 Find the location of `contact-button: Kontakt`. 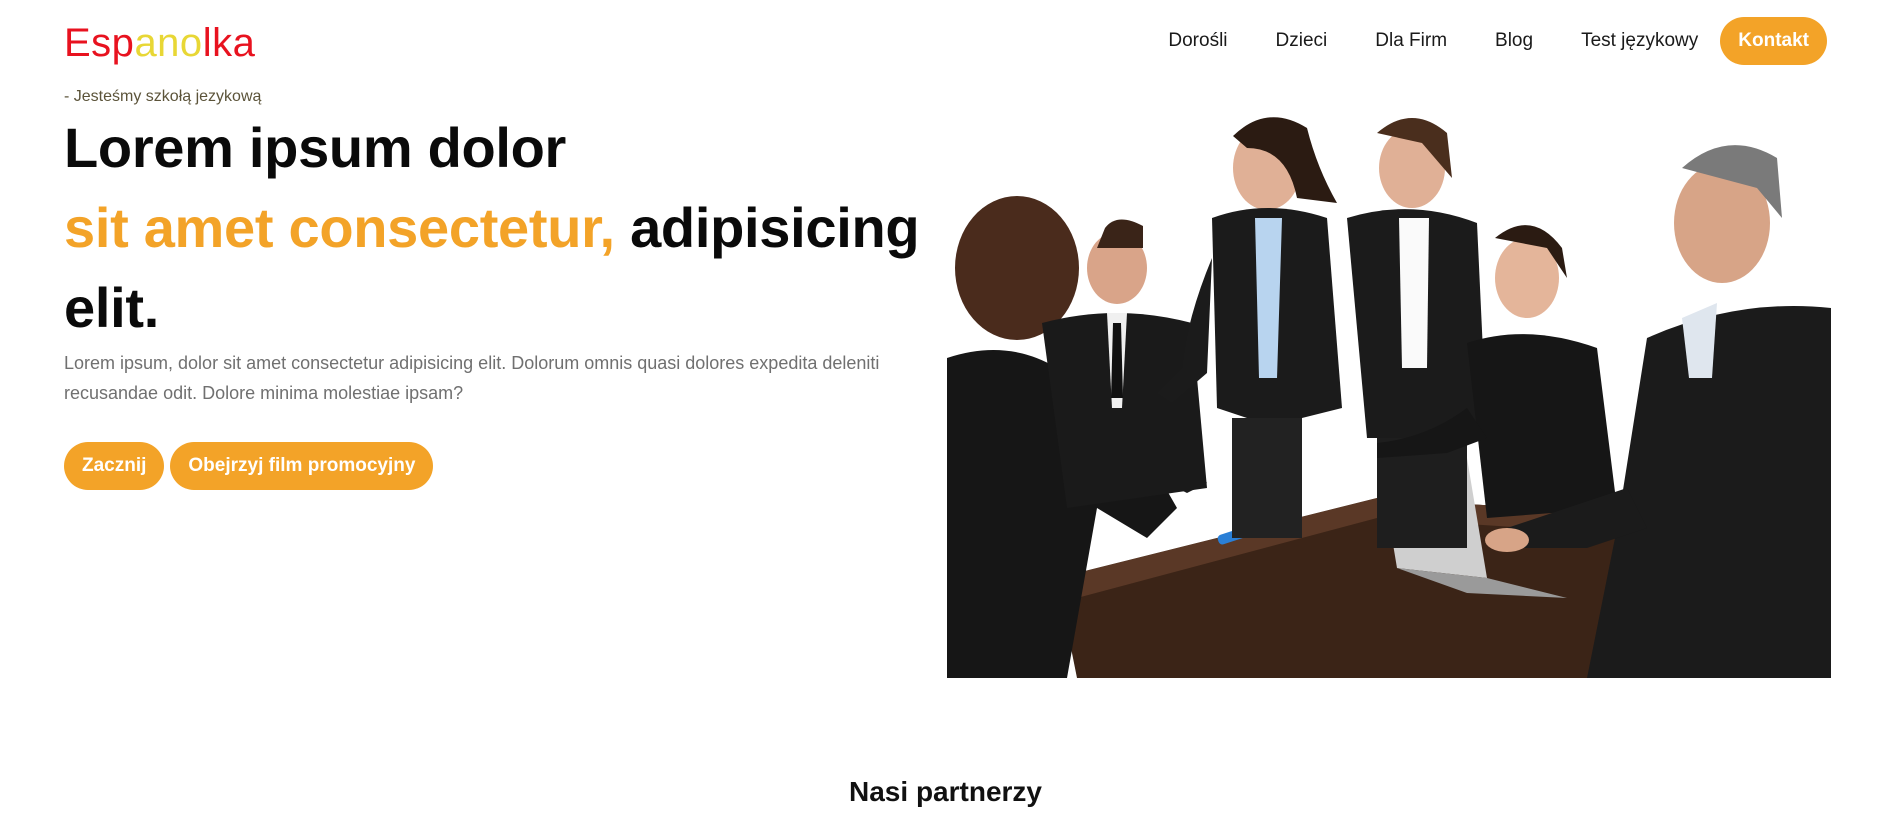

contact-button: Kontakt is located at coordinates (1773, 41).